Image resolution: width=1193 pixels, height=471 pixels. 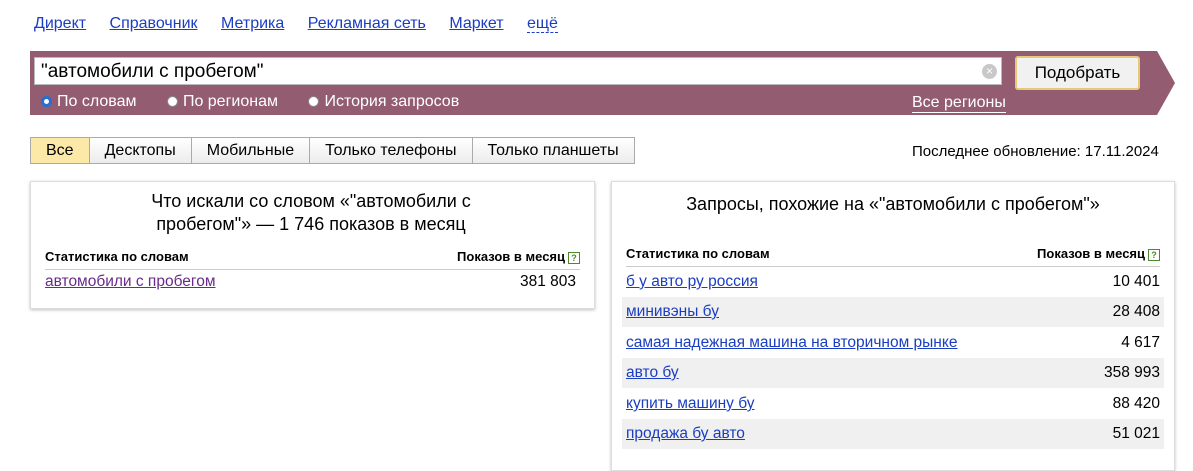 I want to click on phrase-link: автомобили с пробегом, so click(x=130, y=281).